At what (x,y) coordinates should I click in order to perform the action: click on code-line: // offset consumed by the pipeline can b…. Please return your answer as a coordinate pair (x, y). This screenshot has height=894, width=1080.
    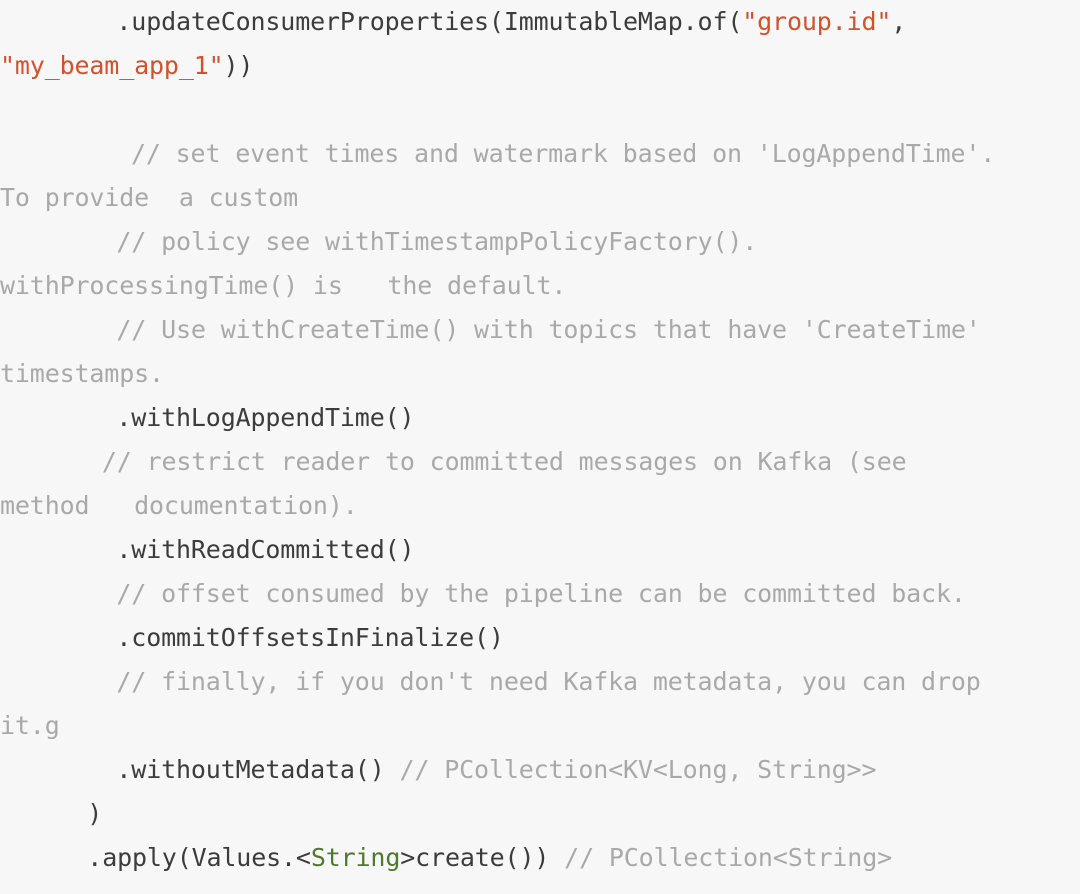
    Looking at the image, I should click on (540, 594).